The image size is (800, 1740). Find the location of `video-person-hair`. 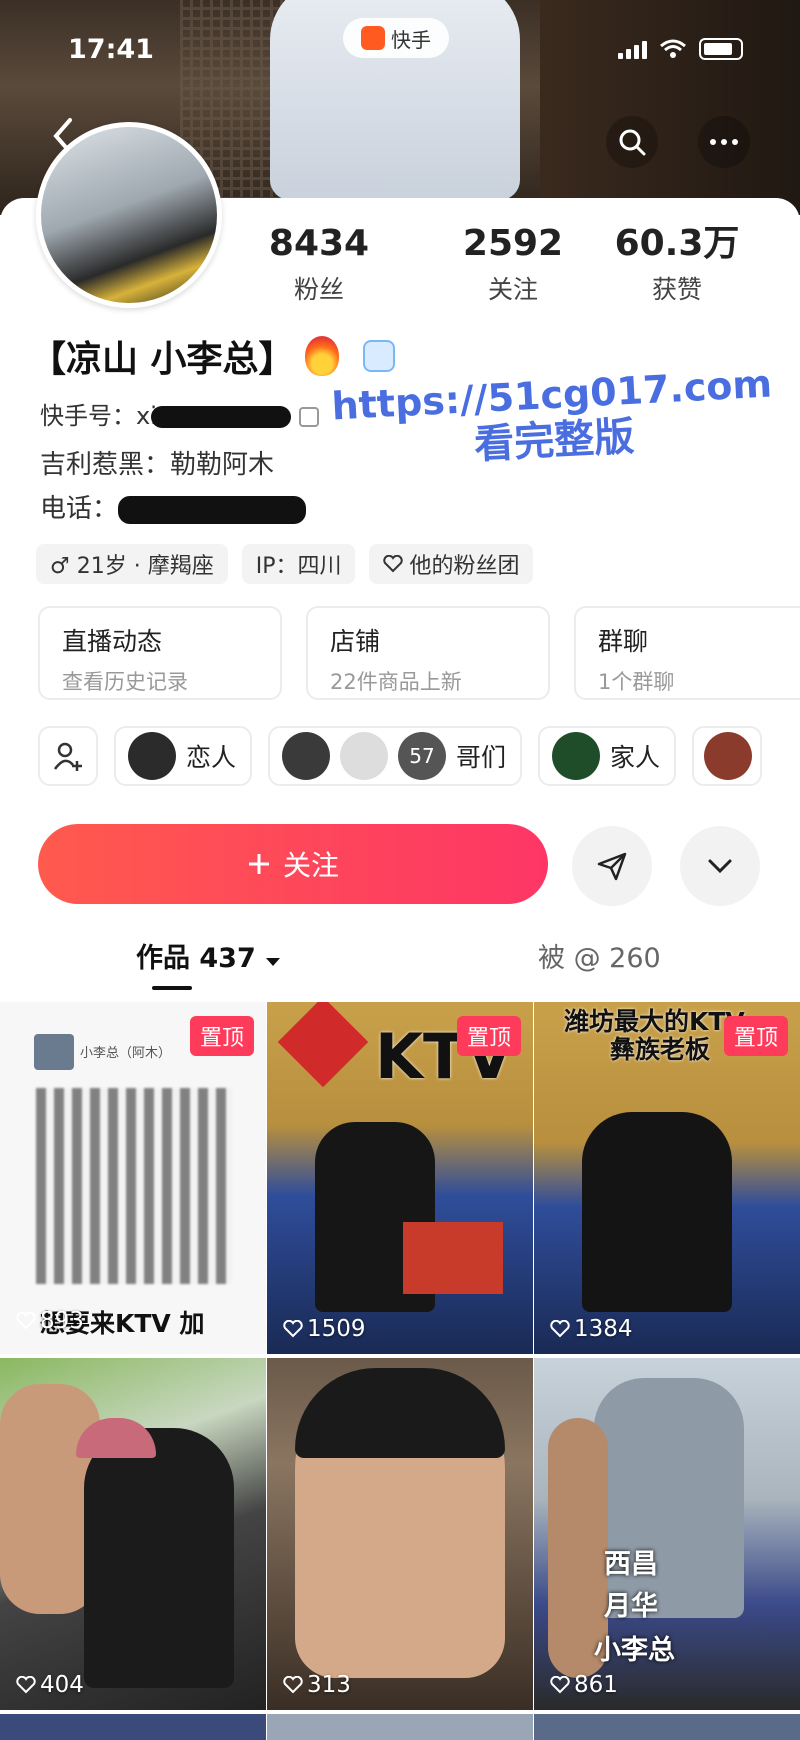

video-person-hair is located at coordinates (400, 1413).